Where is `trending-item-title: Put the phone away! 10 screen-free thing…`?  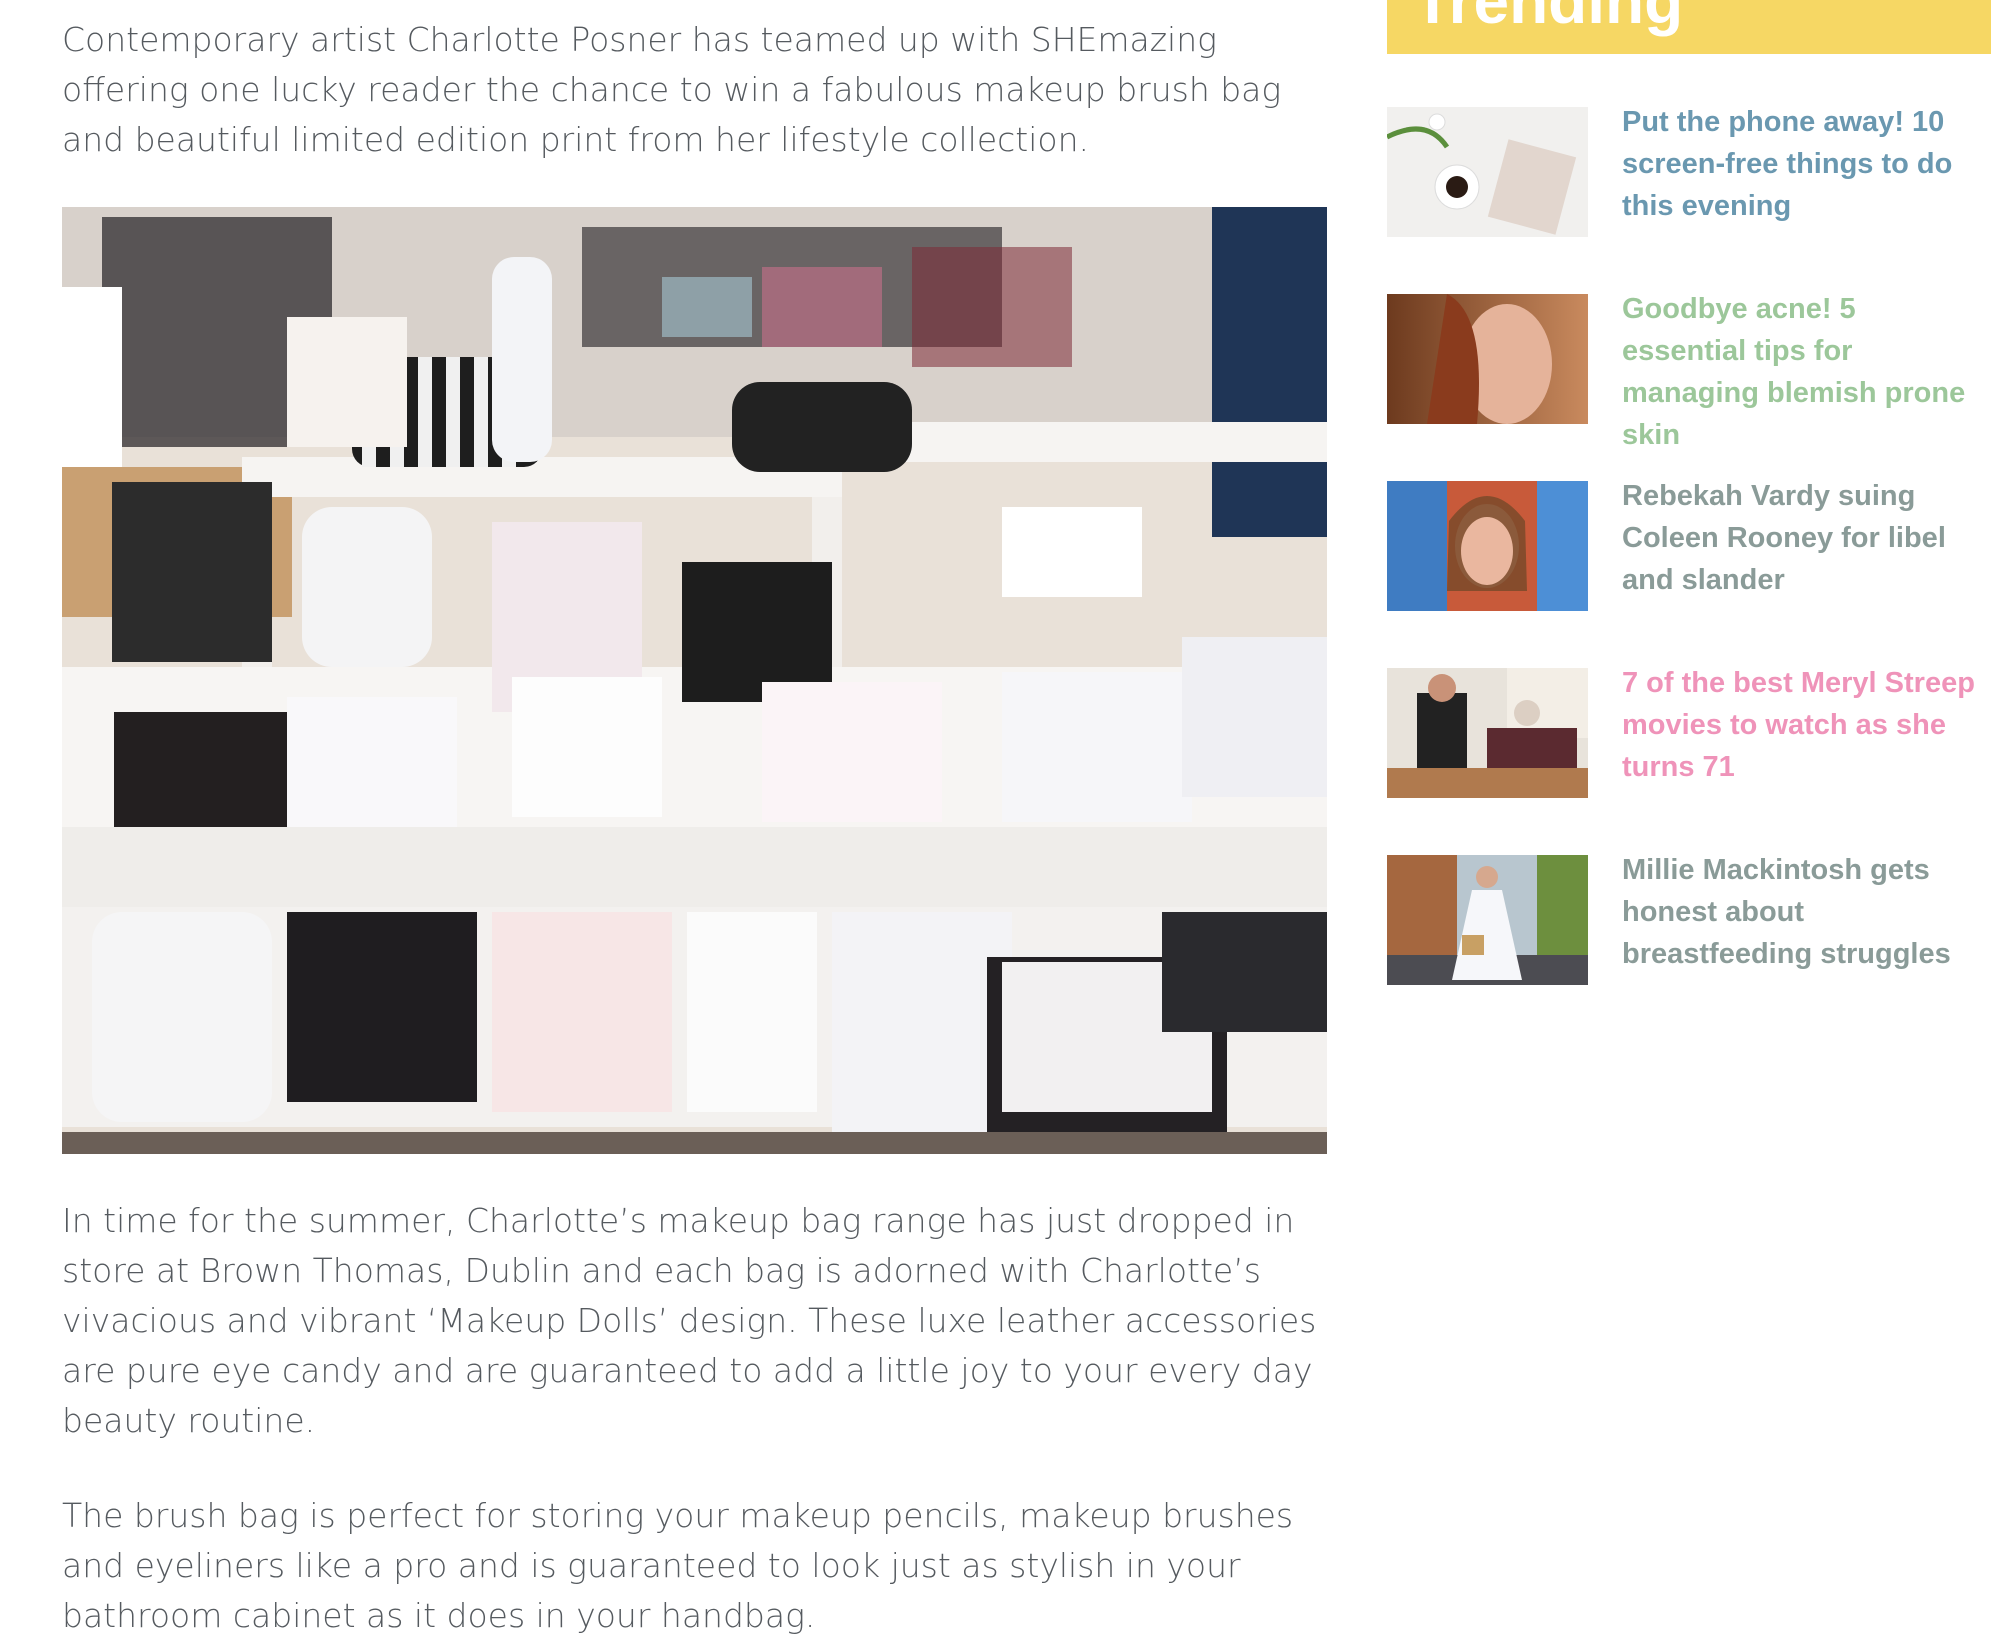 trending-item-title: Put the phone away! 10 screen-free thing… is located at coordinates (1804, 164).